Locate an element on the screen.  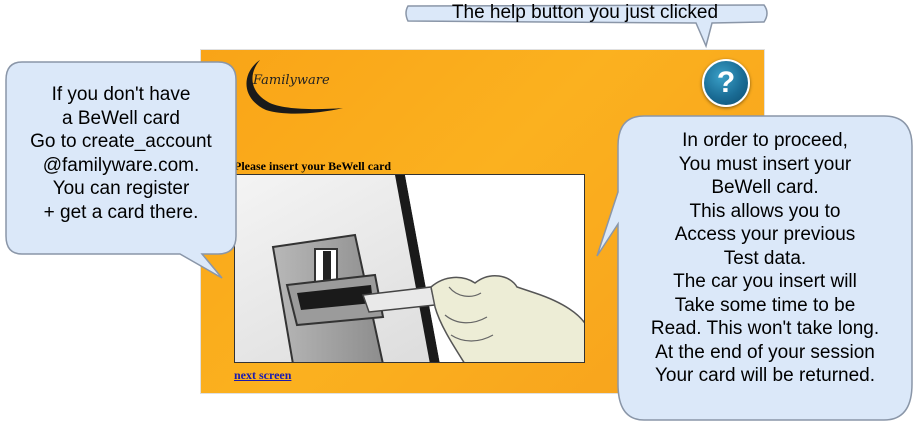
help-caption-text: The help button you just clicked is located at coordinates (585, 12).